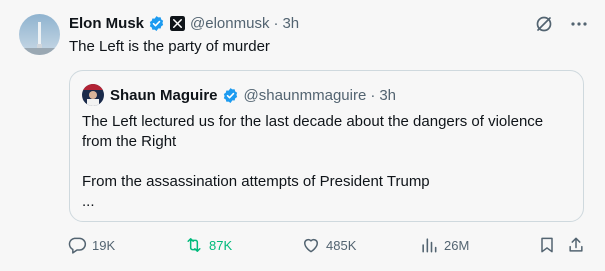  I want to click on more-icon, so click(579, 26).